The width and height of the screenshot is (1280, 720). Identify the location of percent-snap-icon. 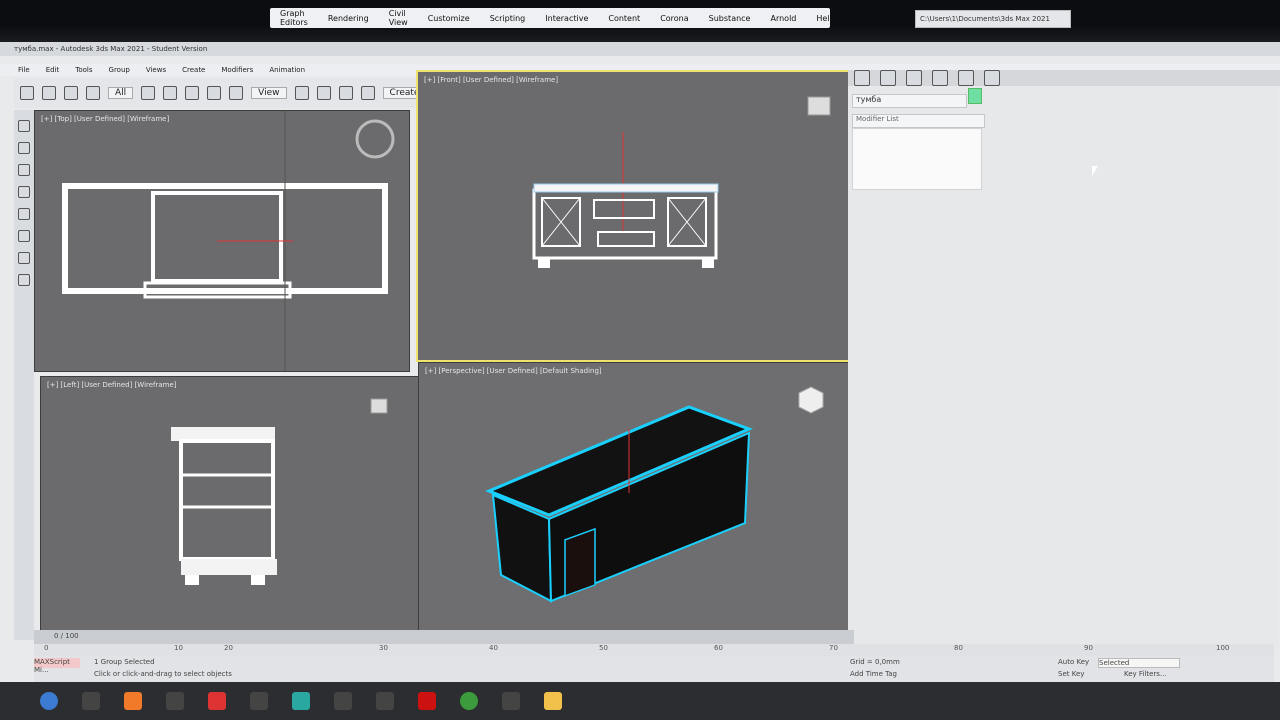
(367, 93).